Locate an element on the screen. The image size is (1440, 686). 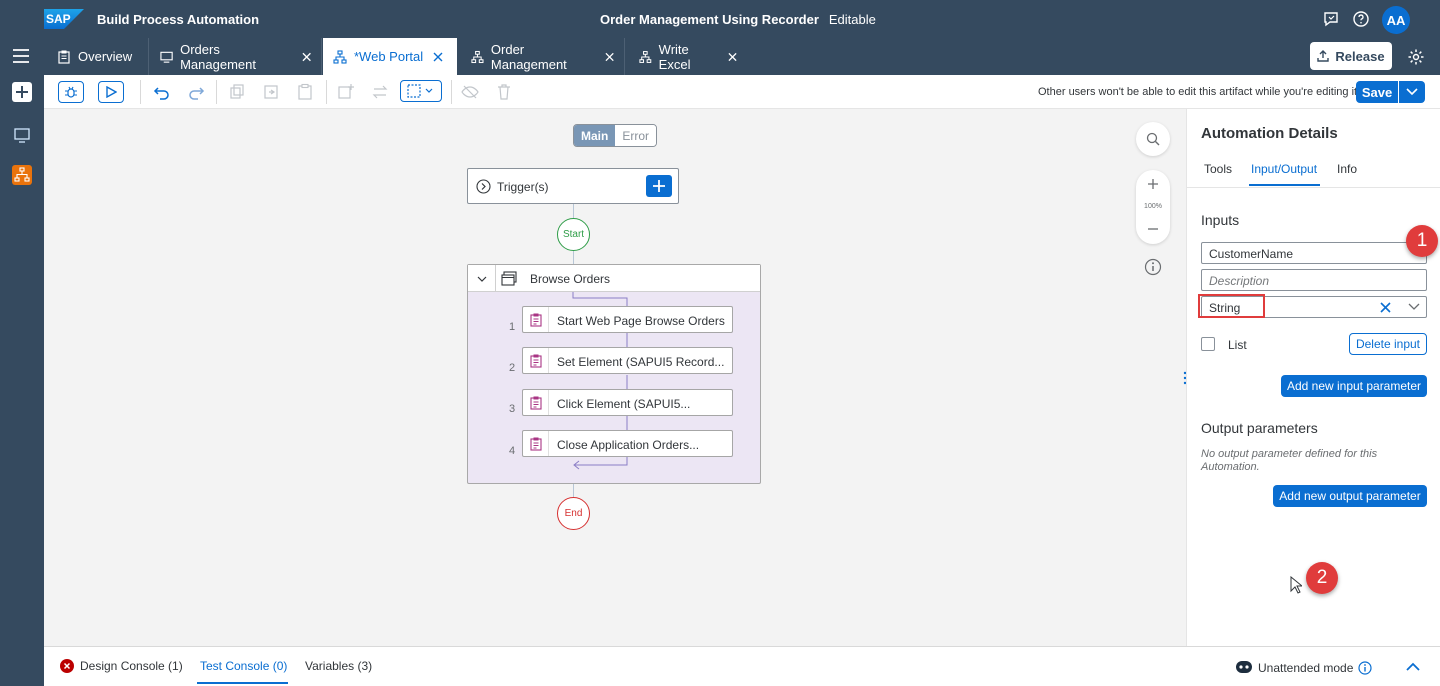
zoom-controls: 100% is located at coordinates (1153, 207).